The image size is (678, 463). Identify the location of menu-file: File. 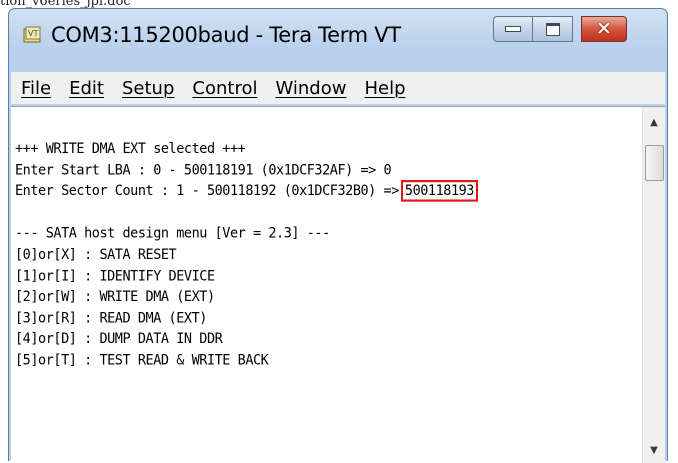
(36, 88).